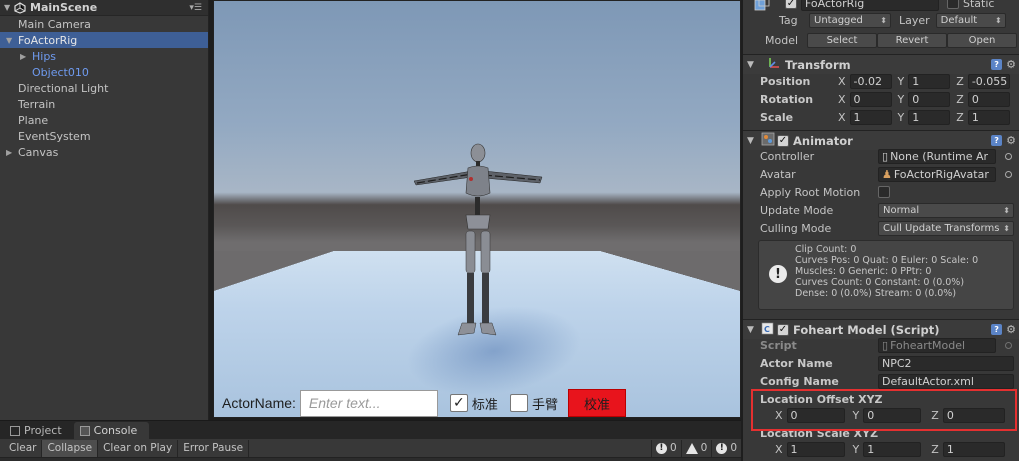 The image size is (1019, 461). I want to click on standard-toggle: ✓ 标准, so click(473, 403).